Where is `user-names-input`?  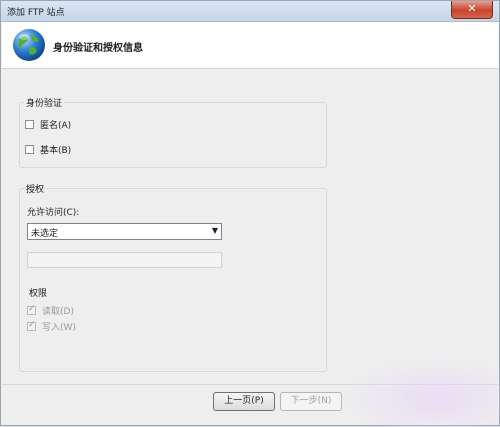 user-names-input is located at coordinates (124, 260).